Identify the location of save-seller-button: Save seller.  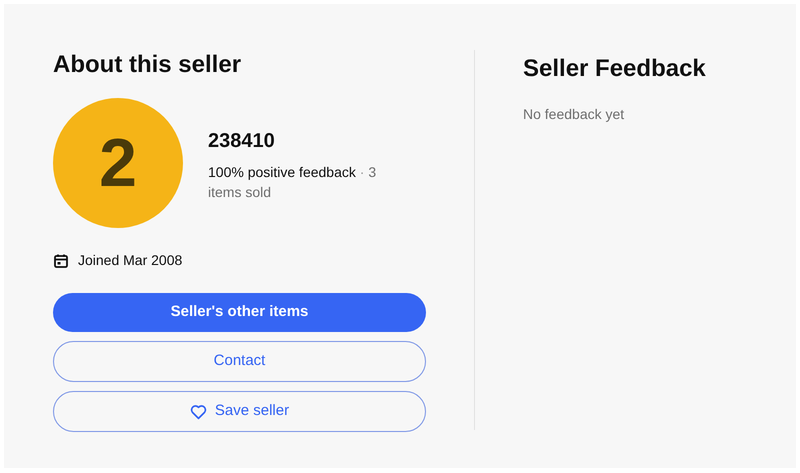
(239, 411).